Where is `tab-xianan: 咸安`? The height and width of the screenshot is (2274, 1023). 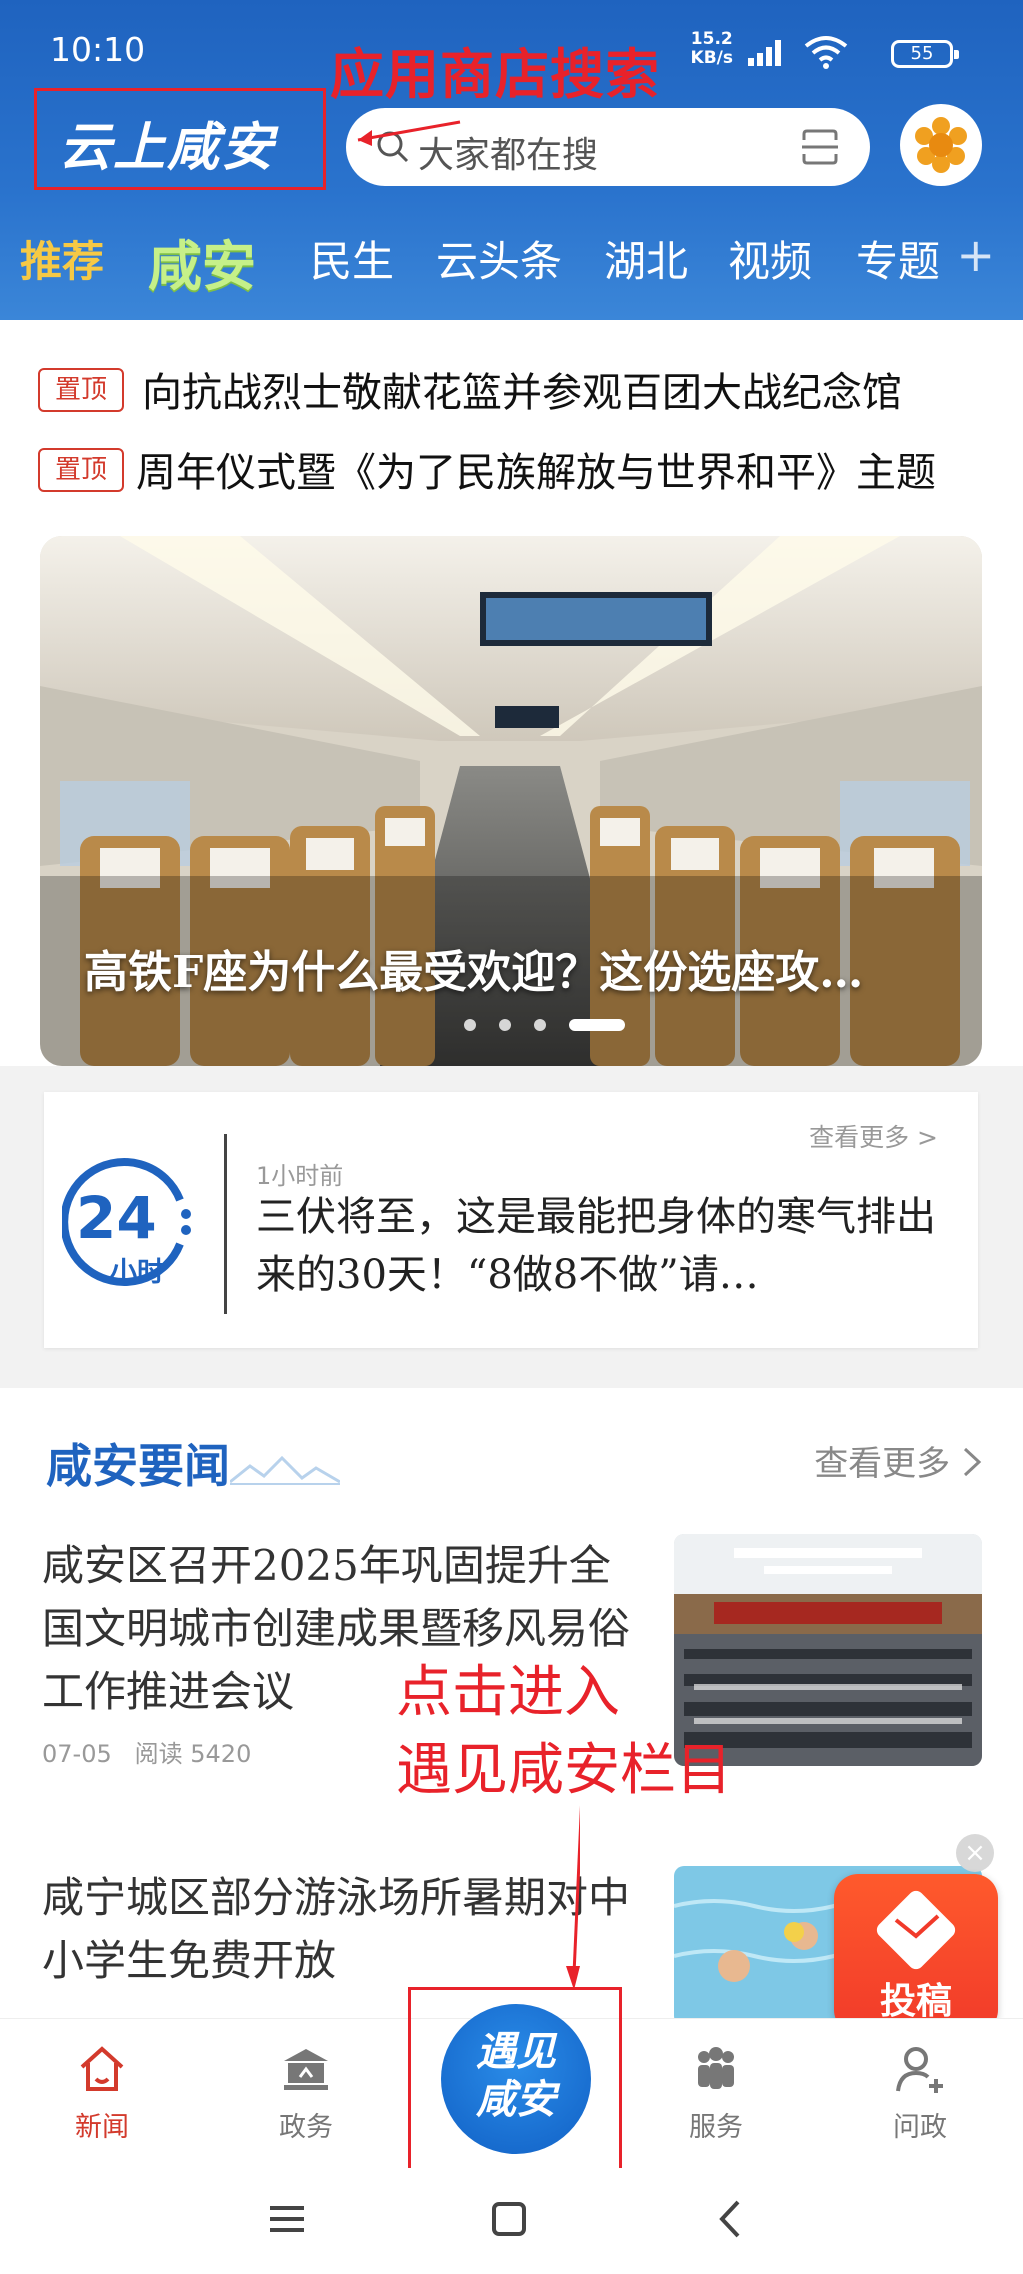
tab-xianan: 咸安 is located at coordinates (202, 261).